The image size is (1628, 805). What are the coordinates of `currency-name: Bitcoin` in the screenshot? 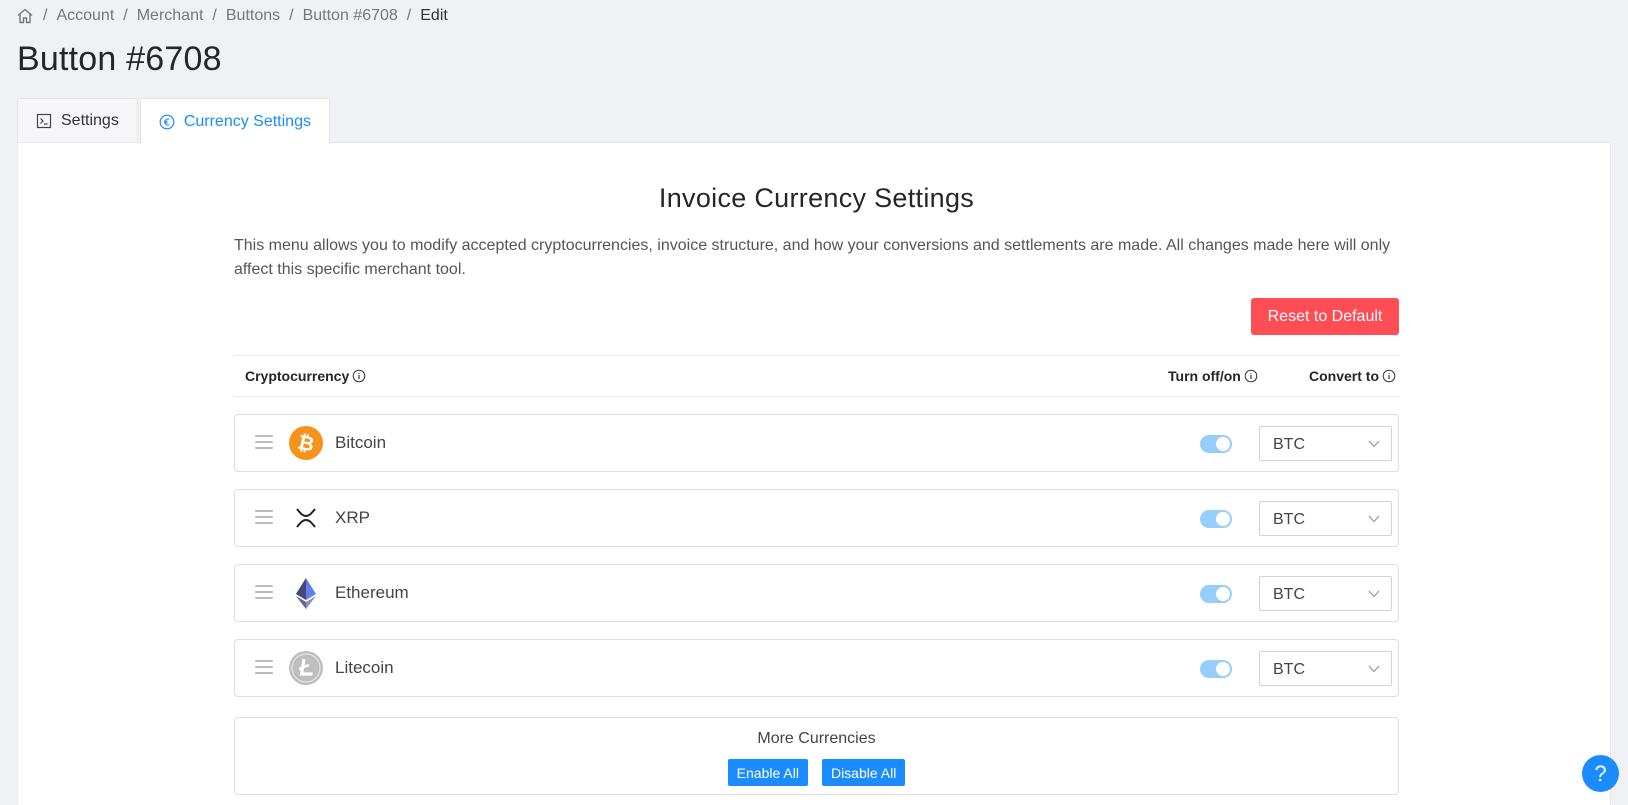 It's located at (361, 442).